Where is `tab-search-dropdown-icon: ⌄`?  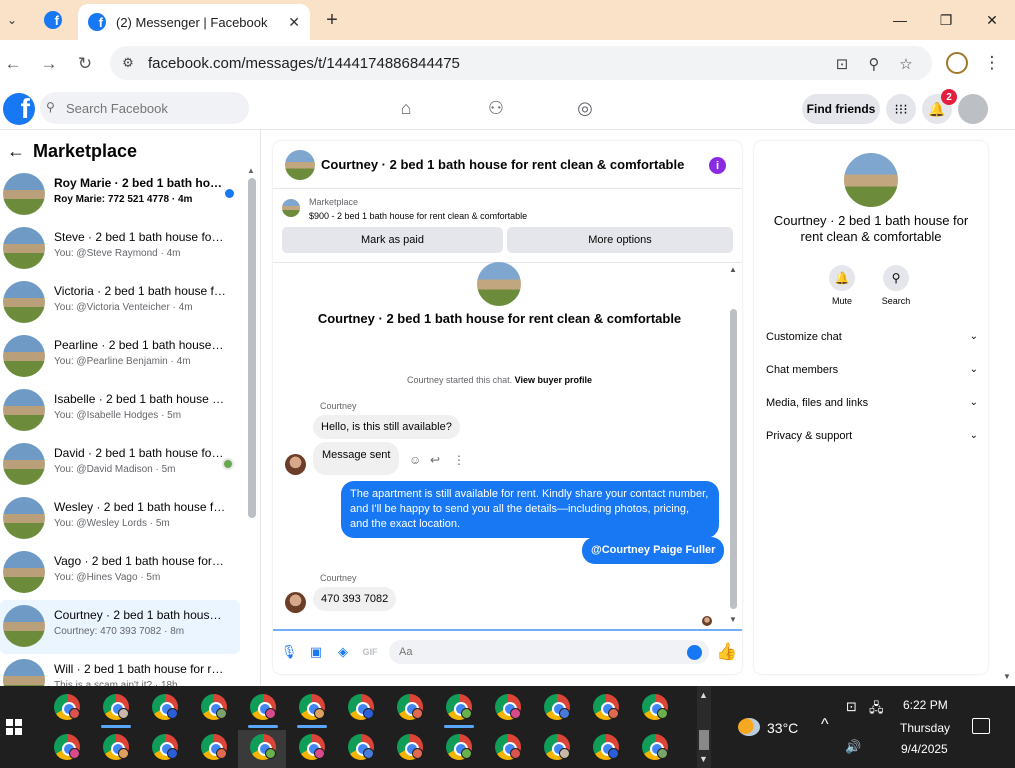 tab-search-dropdown-icon: ⌄ is located at coordinates (12, 20).